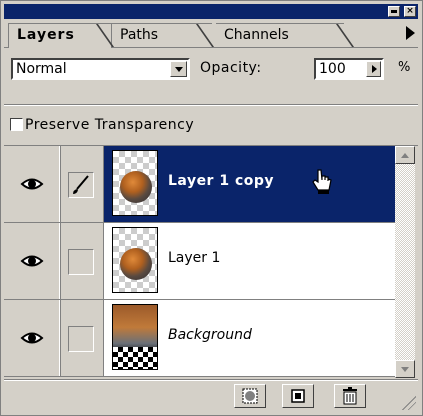 Image resolution: width=423 pixels, height=416 pixels. I want to click on opacity-unit: %, so click(404, 67).